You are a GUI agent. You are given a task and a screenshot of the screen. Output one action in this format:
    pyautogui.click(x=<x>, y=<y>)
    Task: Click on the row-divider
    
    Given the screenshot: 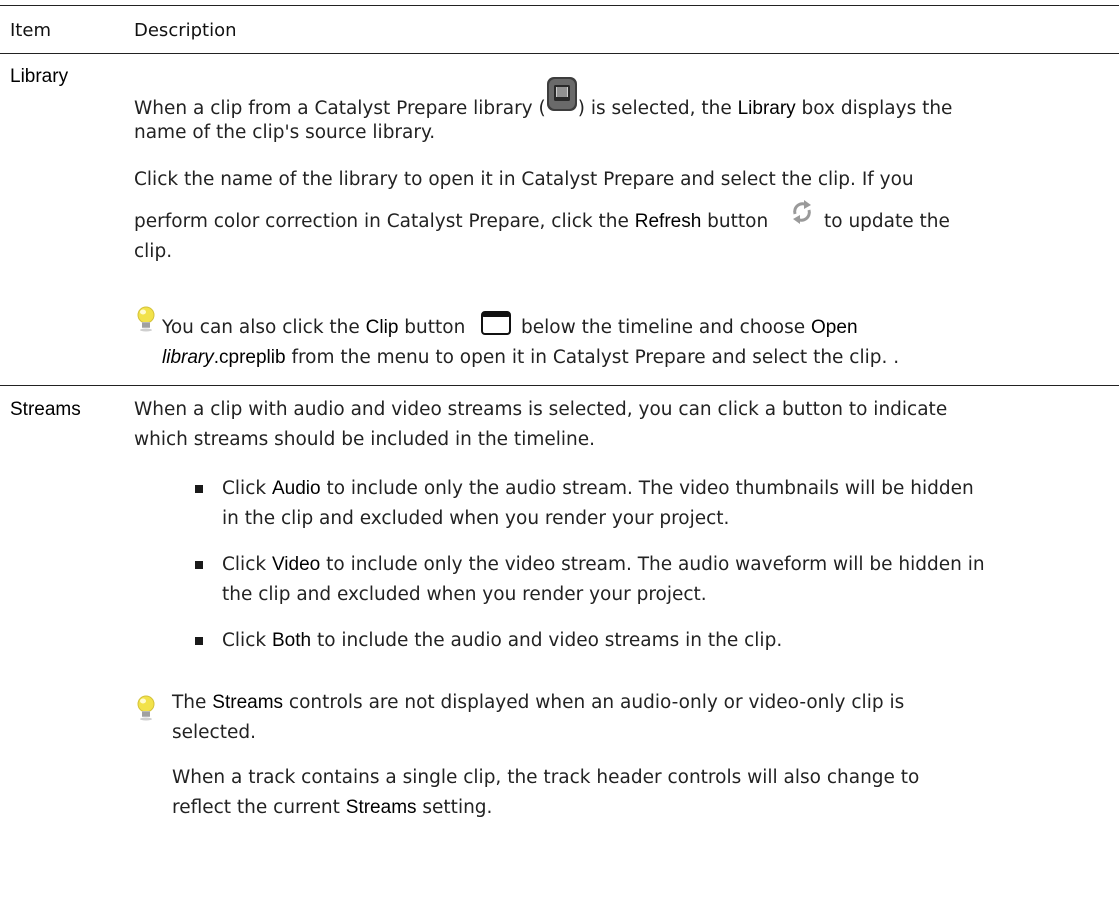 What is the action you would take?
    pyautogui.click(x=559, y=385)
    